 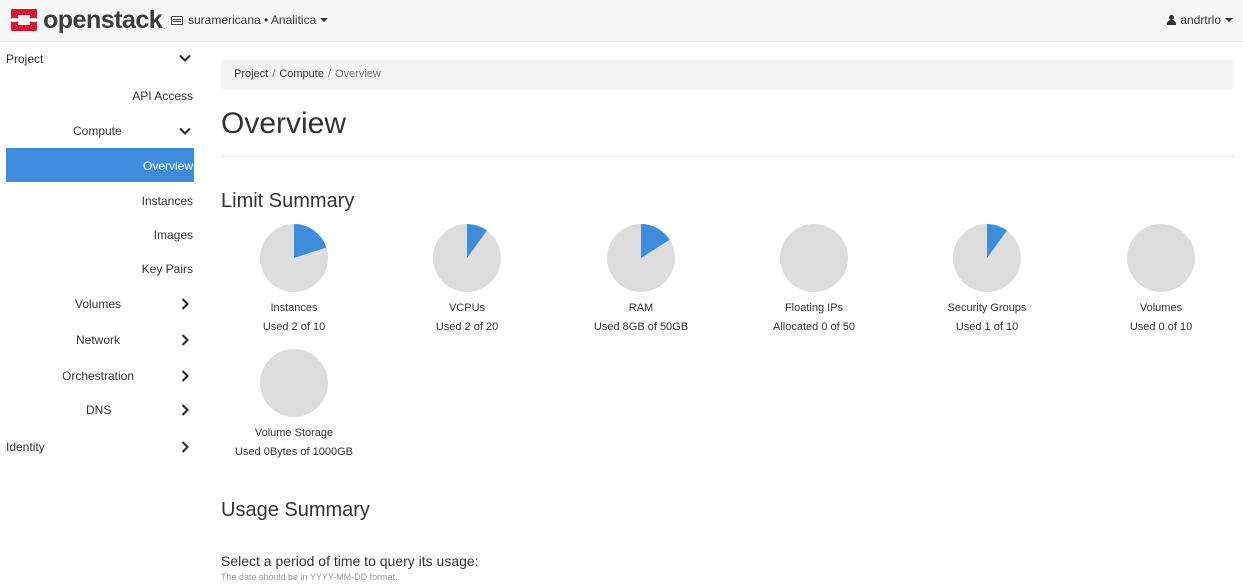 What do you see at coordinates (814, 308) in the screenshot?
I see `limit-name: Floating IPs` at bounding box center [814, 308].